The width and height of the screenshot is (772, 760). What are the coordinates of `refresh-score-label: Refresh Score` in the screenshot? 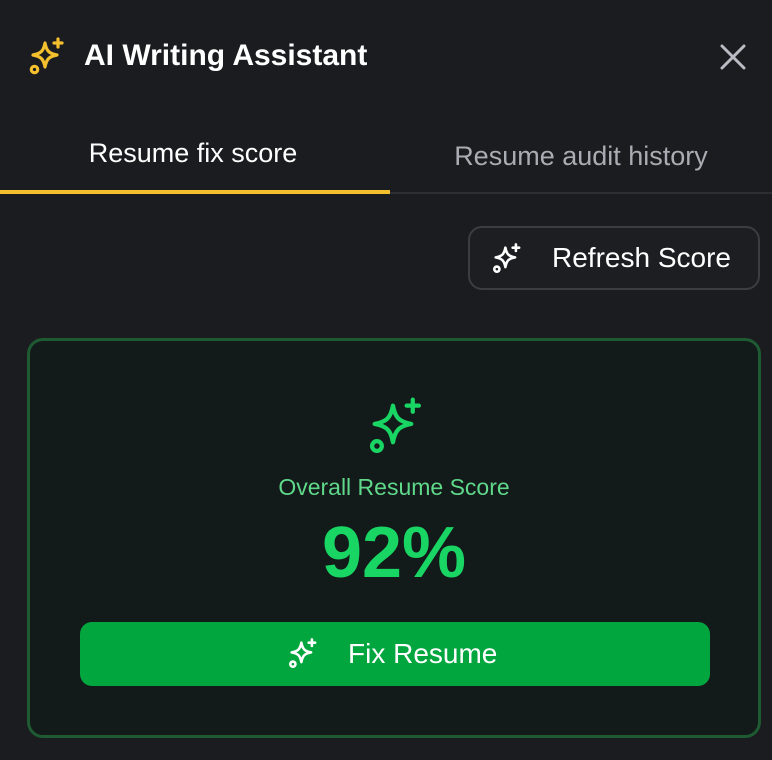 It's located at (641, 257).